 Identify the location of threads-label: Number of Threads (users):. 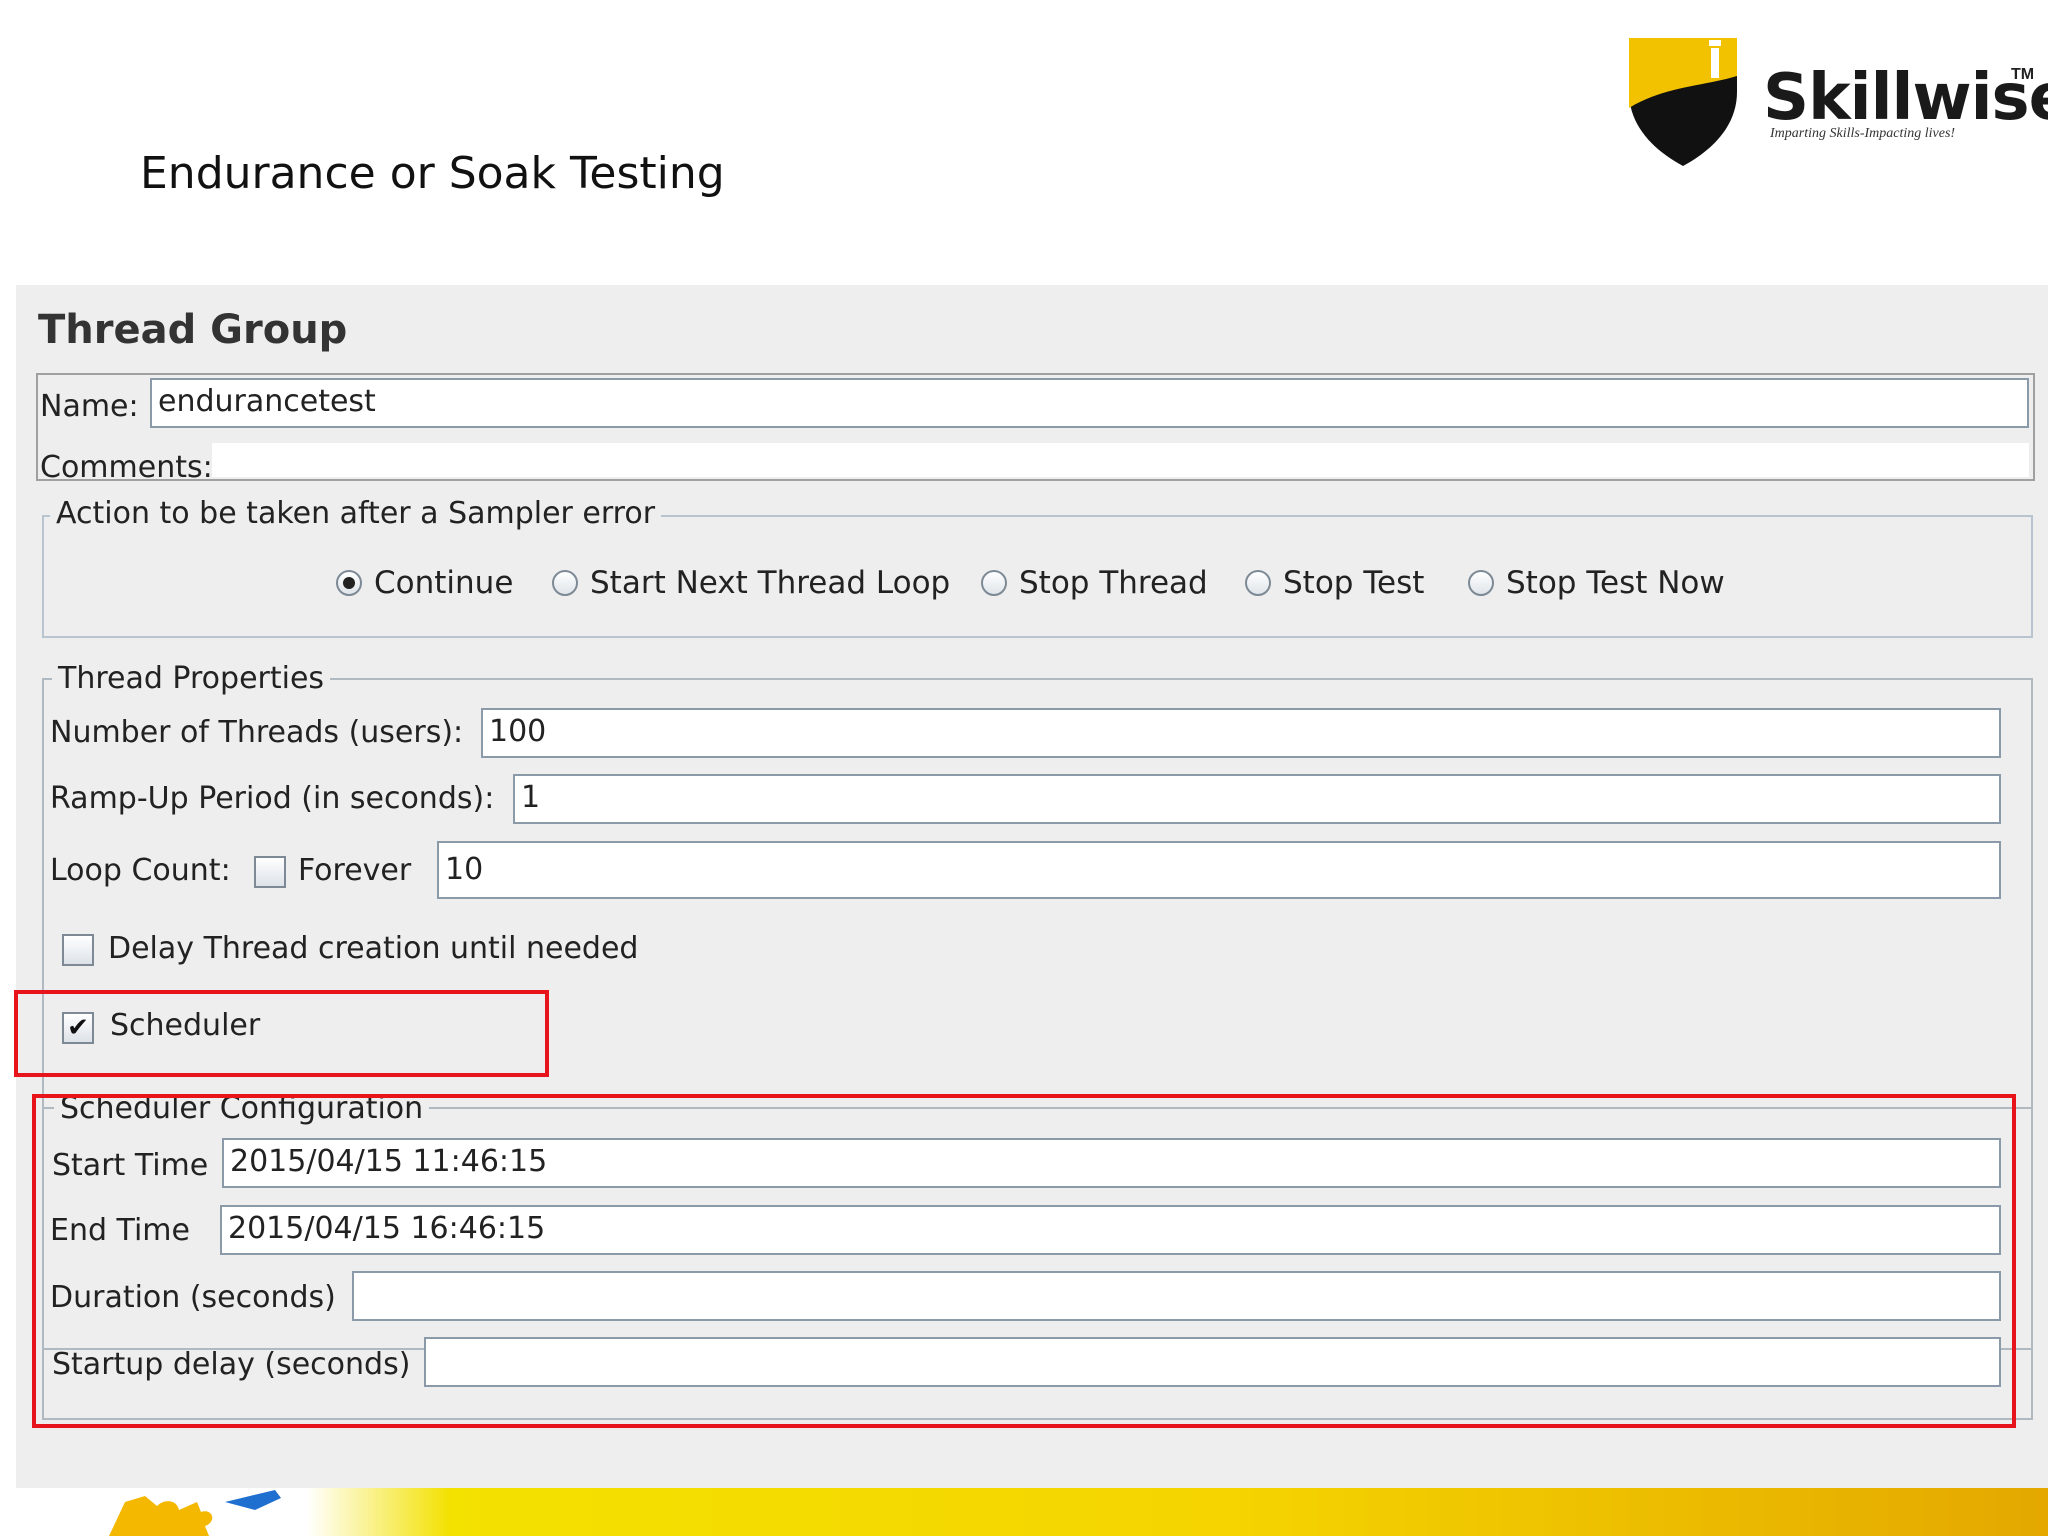
(257, 732).